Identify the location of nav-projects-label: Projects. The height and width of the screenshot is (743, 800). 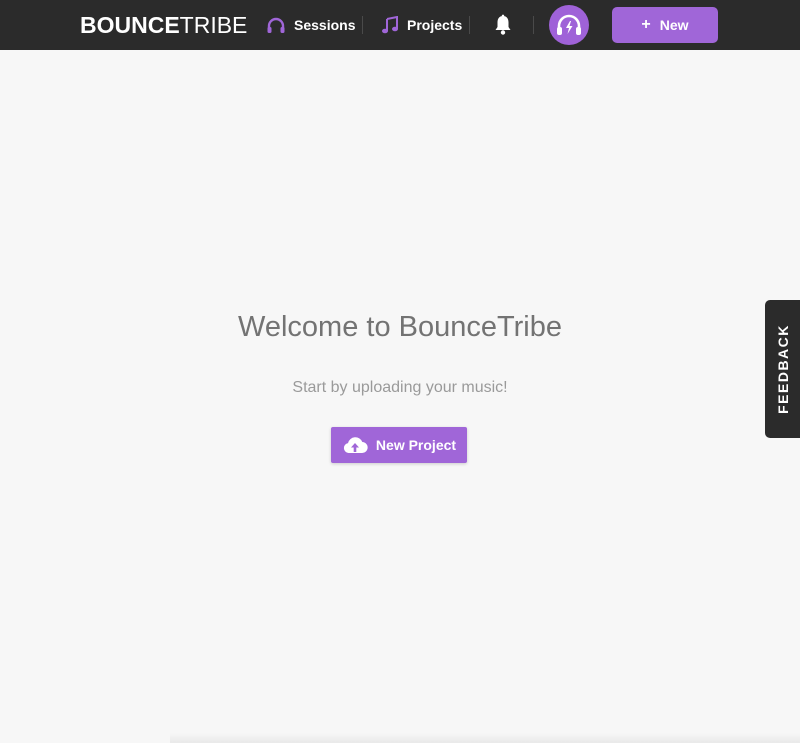
(435, 25).